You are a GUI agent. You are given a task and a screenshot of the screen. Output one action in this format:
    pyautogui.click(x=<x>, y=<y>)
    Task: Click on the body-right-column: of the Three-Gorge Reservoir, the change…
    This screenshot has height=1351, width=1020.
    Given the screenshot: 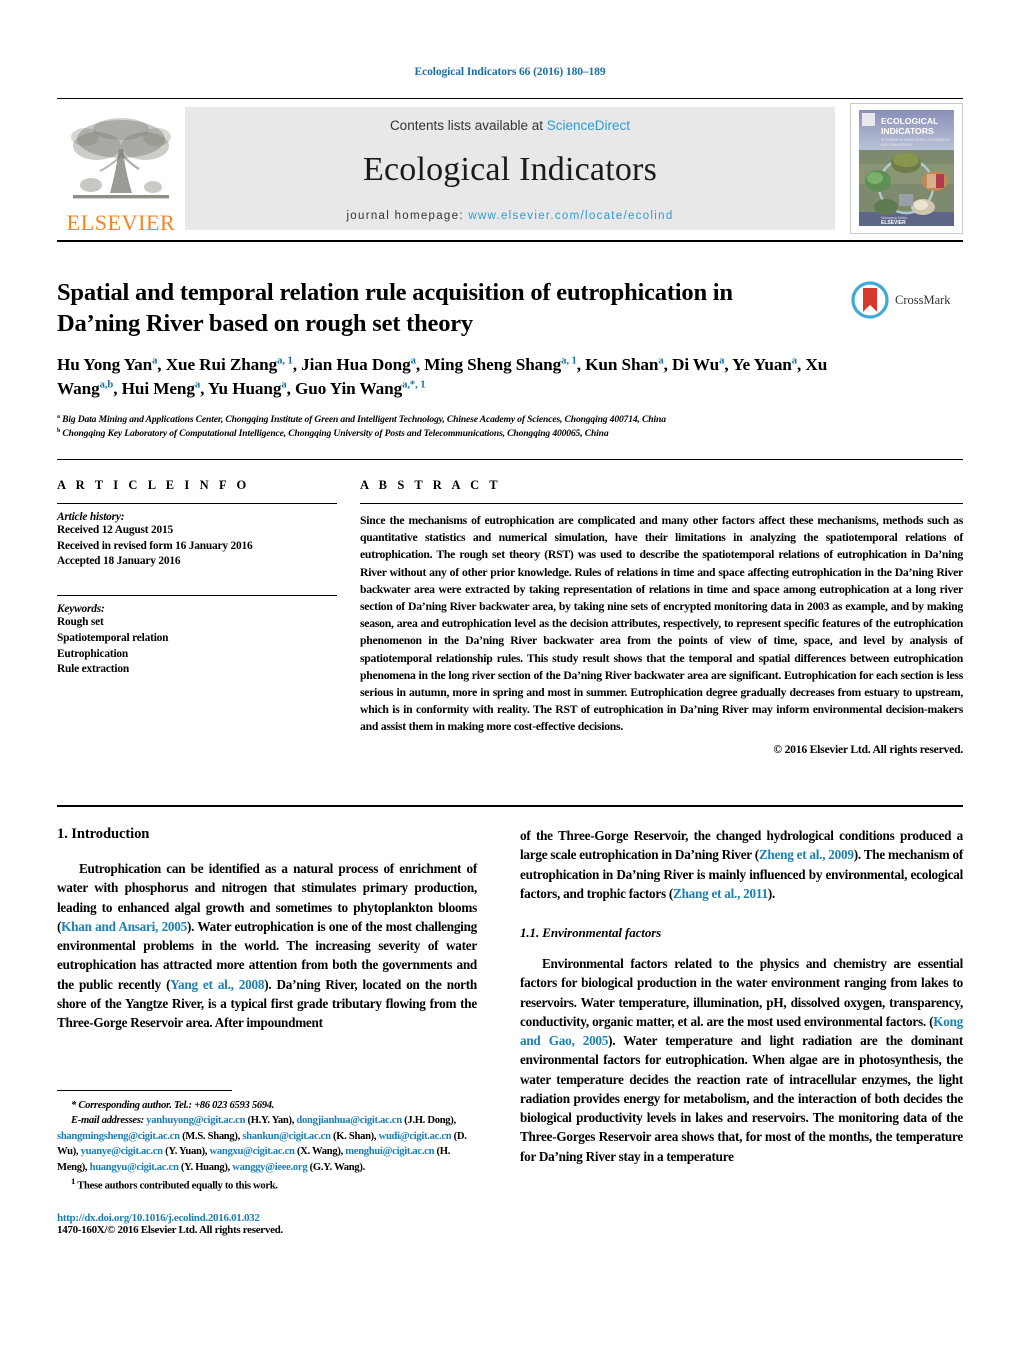 What is the action you would take?
    pyautogui.click(x=741, y=996)
    